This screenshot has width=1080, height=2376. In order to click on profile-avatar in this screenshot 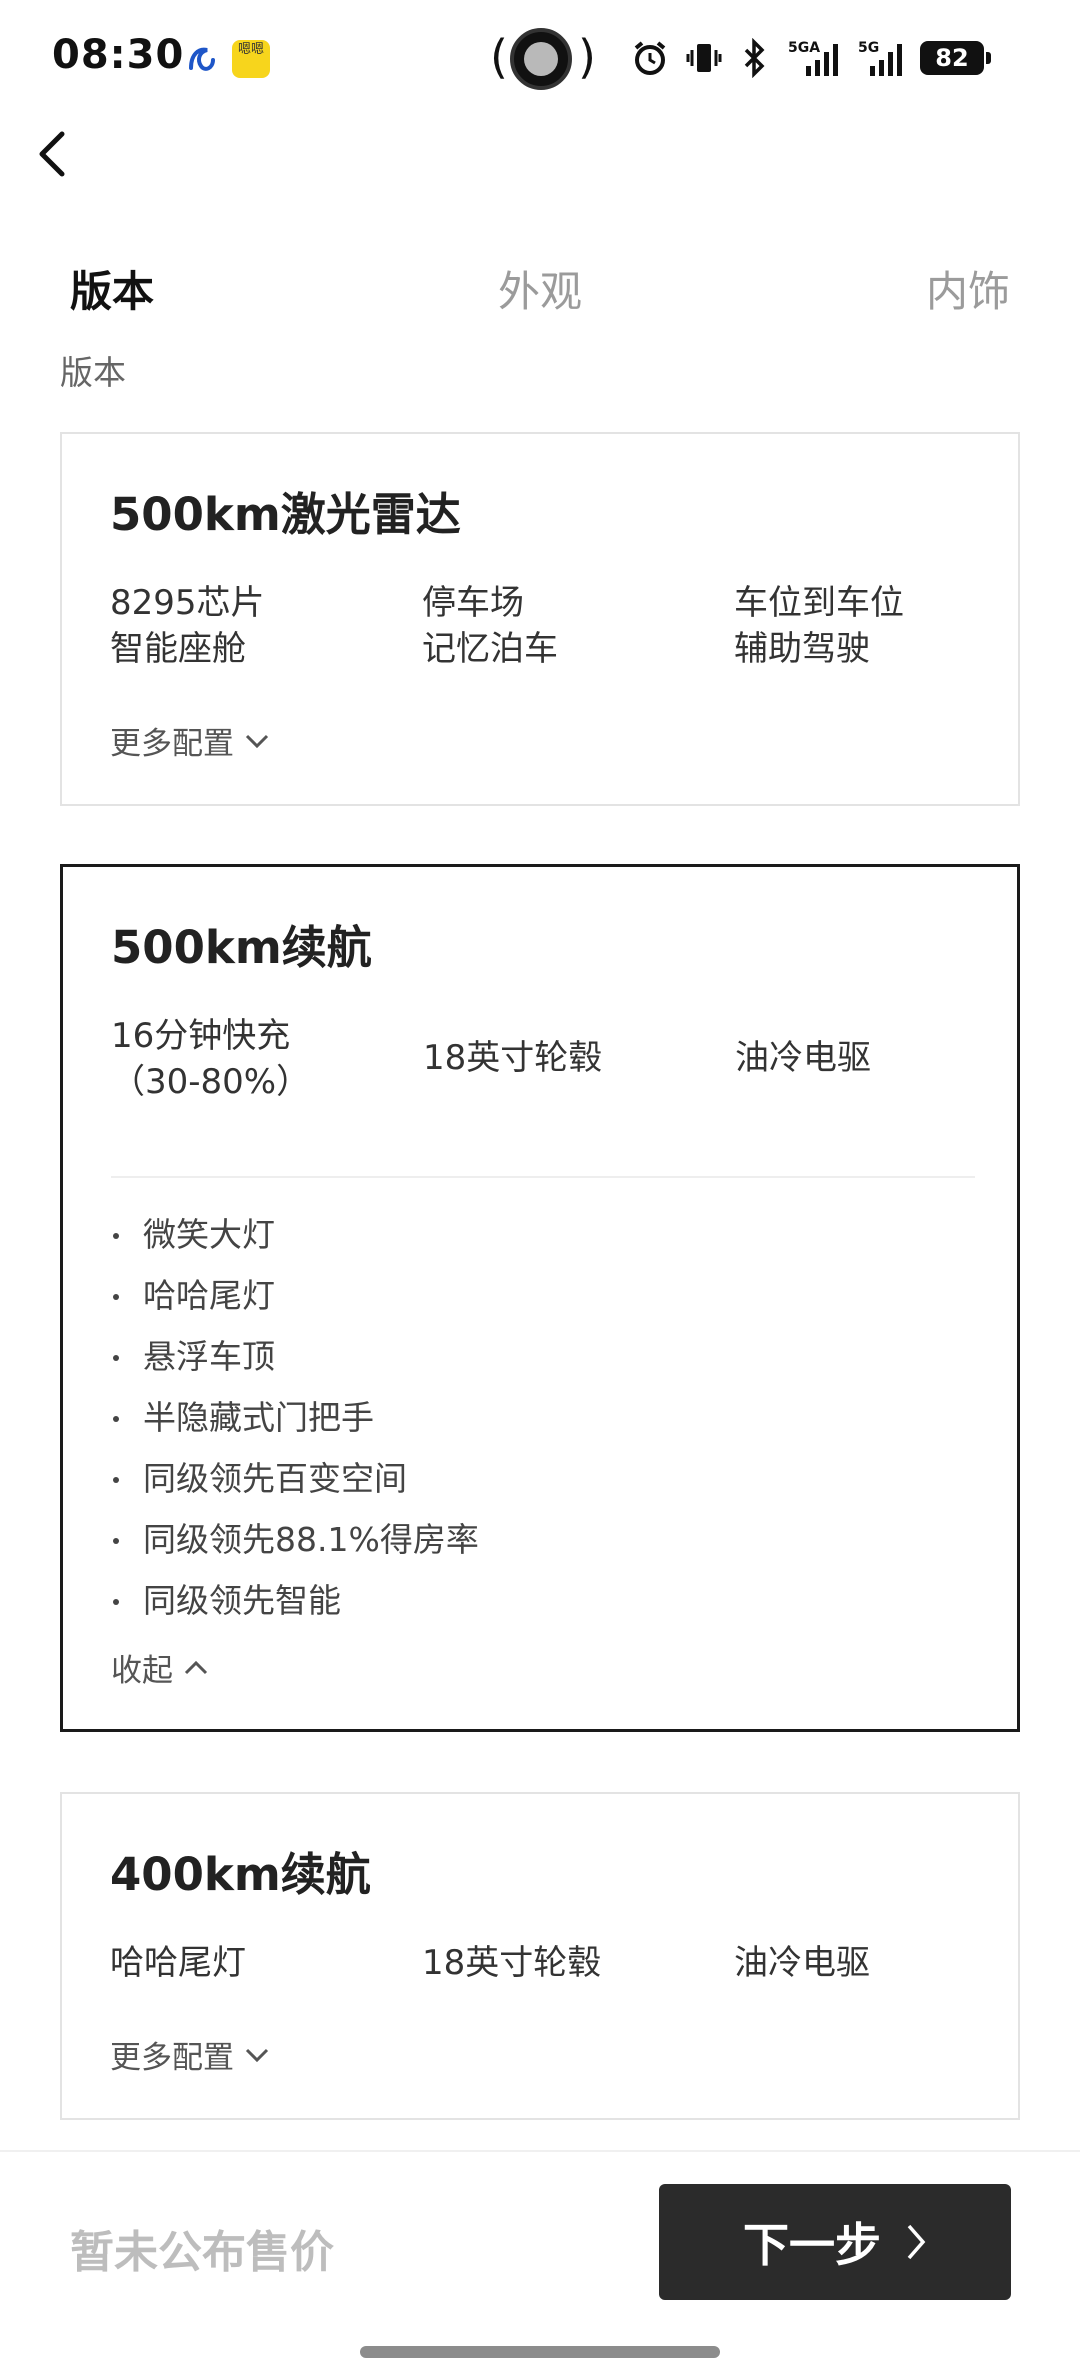, I will do `click(541, 59)`.